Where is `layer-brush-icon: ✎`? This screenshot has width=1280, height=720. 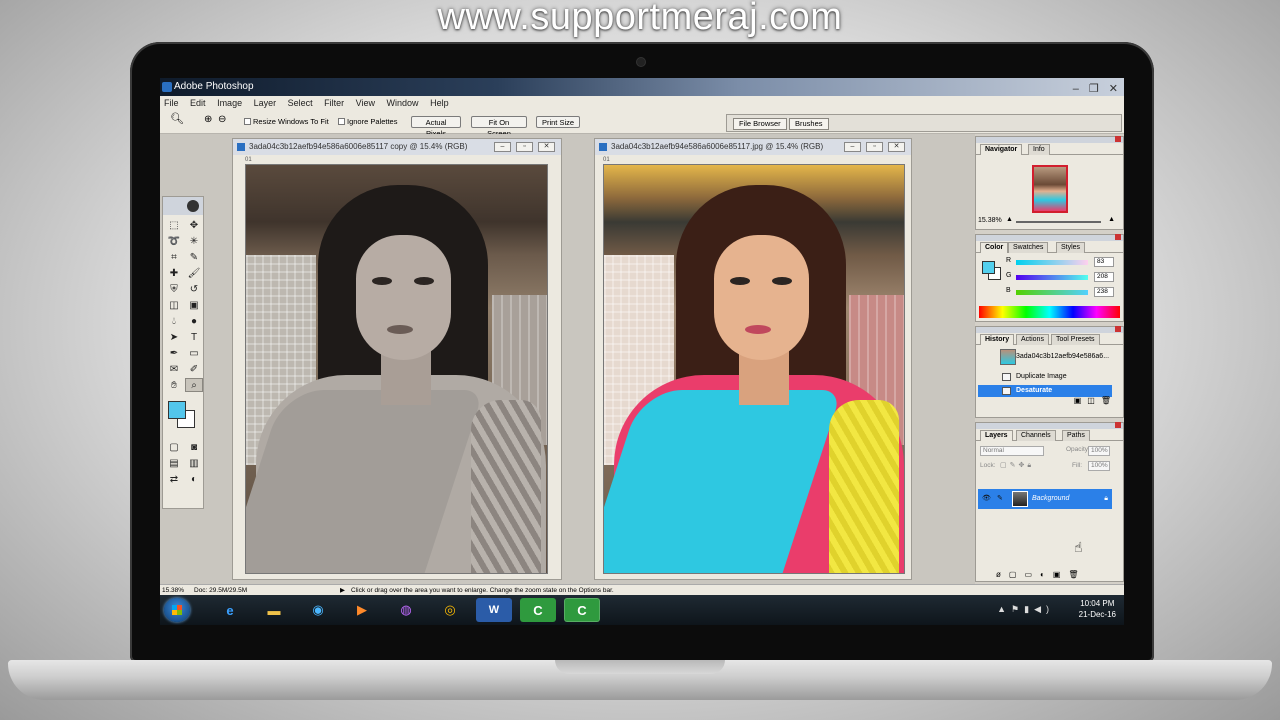
layer-brush-icon: ✎ is located at coordinates (1000, 499).